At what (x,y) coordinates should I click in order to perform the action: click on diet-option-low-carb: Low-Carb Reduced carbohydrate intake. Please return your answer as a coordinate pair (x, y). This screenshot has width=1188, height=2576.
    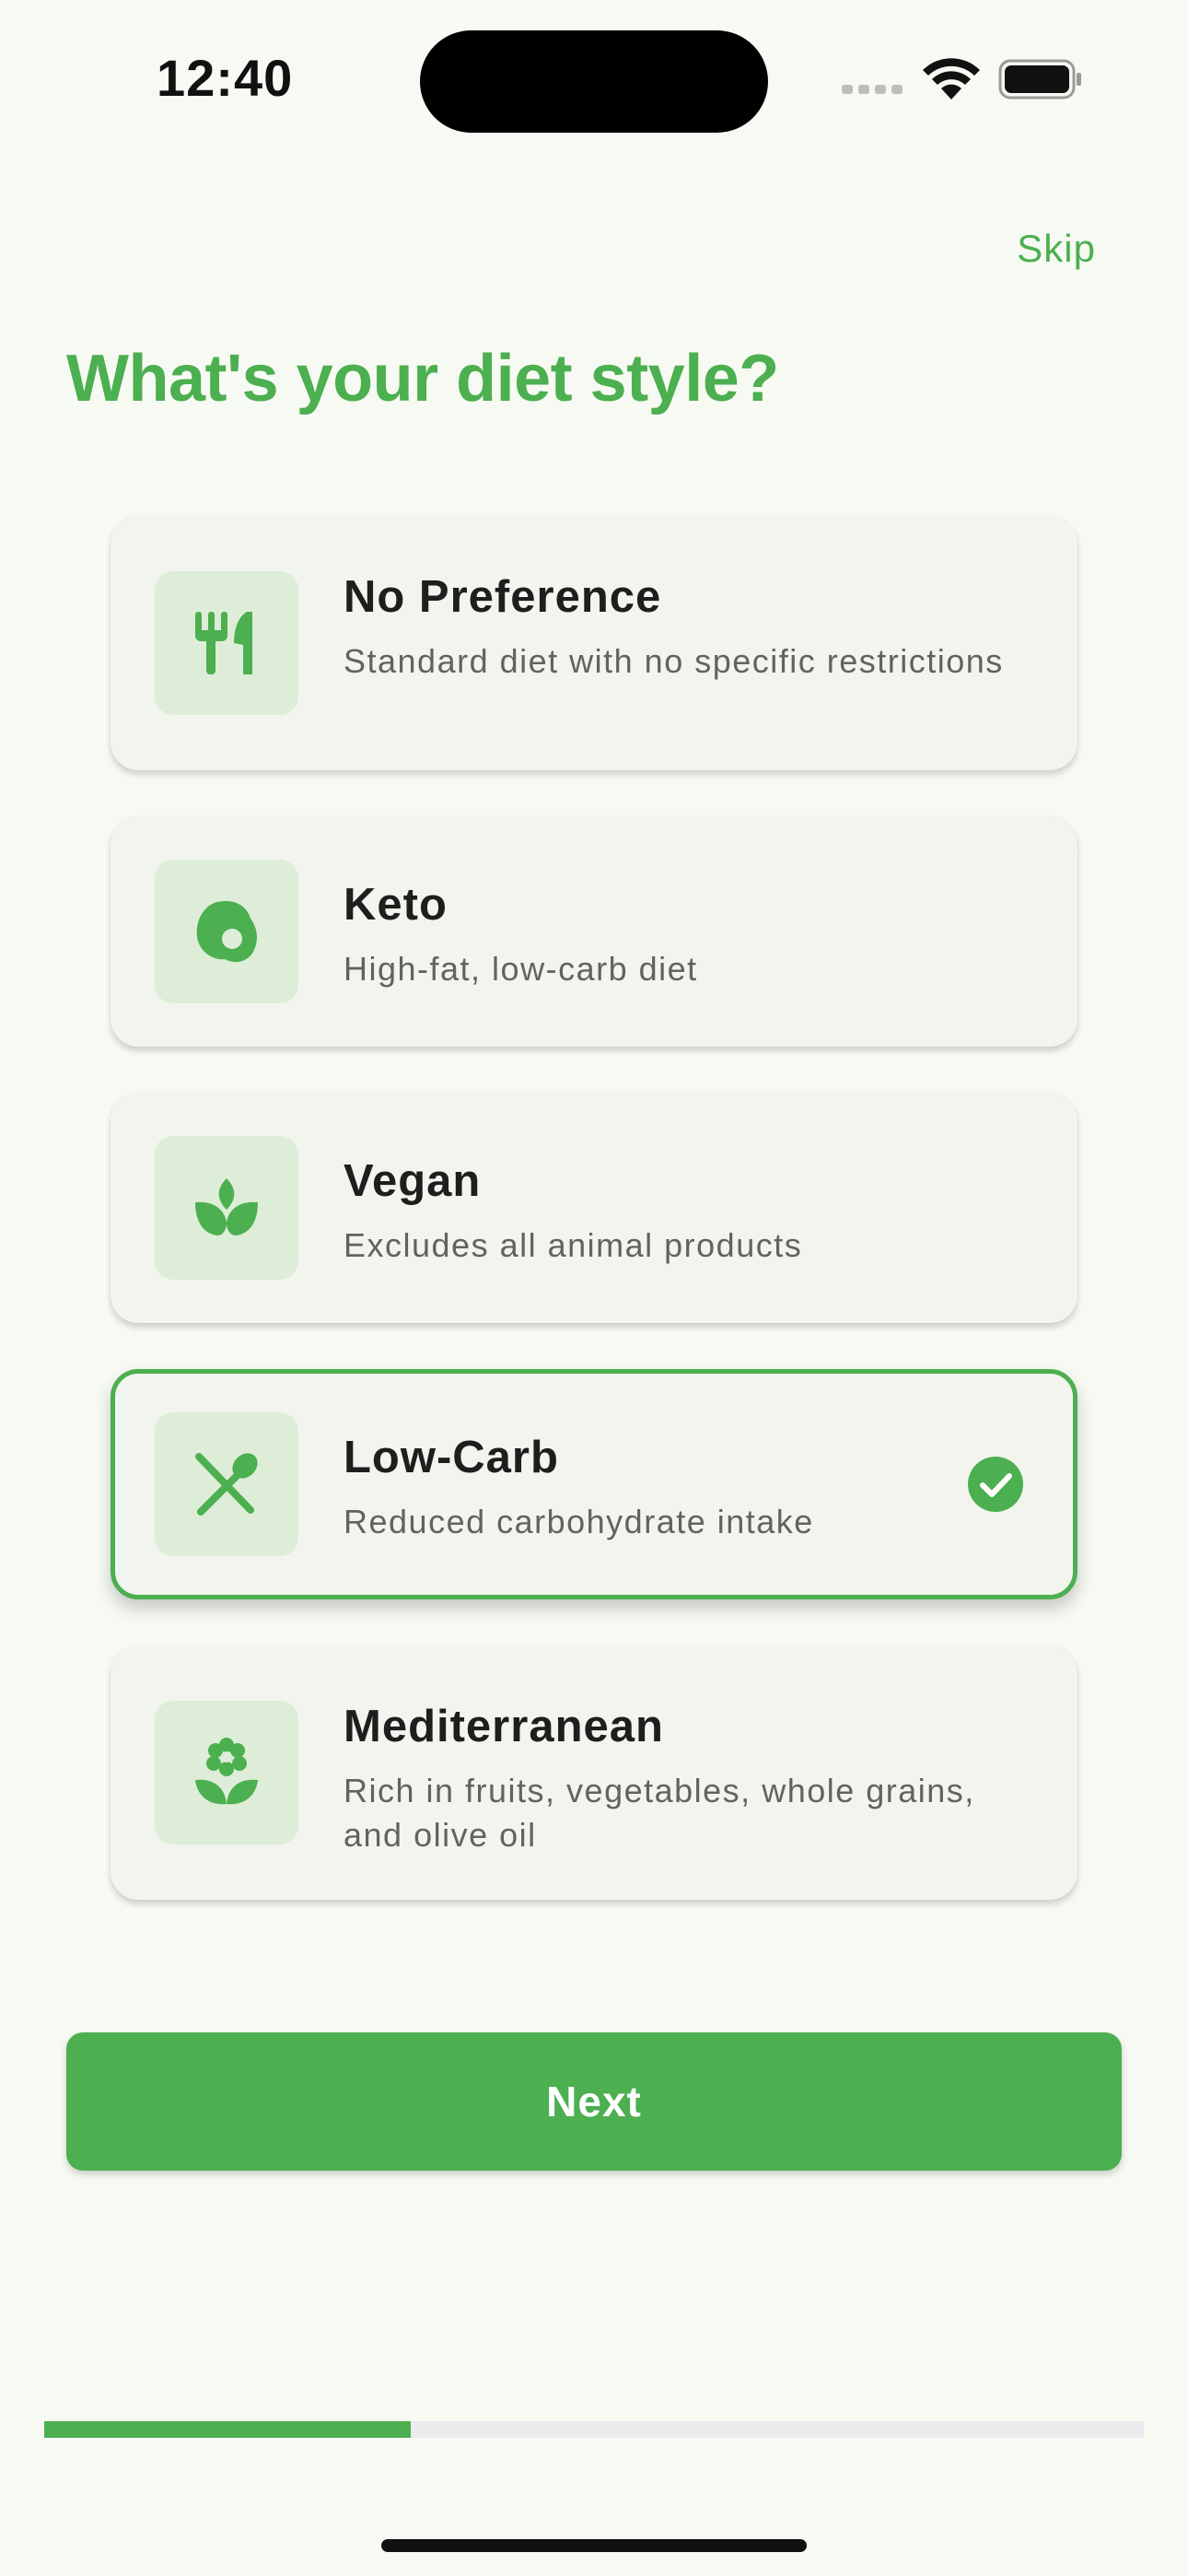
    Looking at the image, I should click on (594, 1484).